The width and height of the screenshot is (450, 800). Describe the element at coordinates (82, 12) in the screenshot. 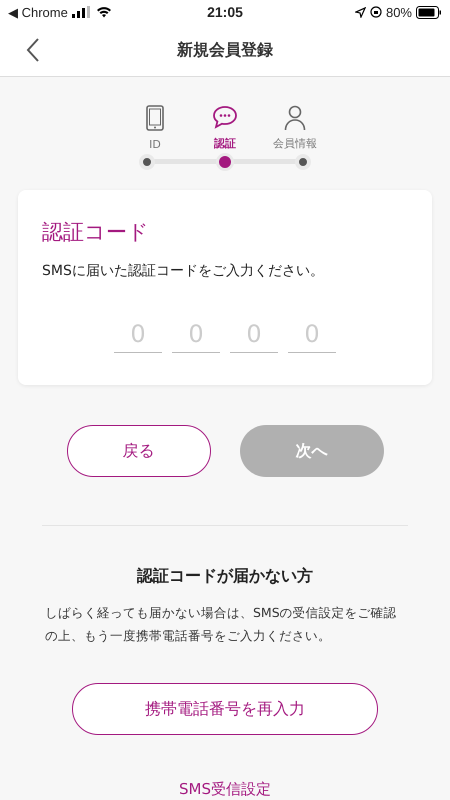

I see `signal-icon` at that location.